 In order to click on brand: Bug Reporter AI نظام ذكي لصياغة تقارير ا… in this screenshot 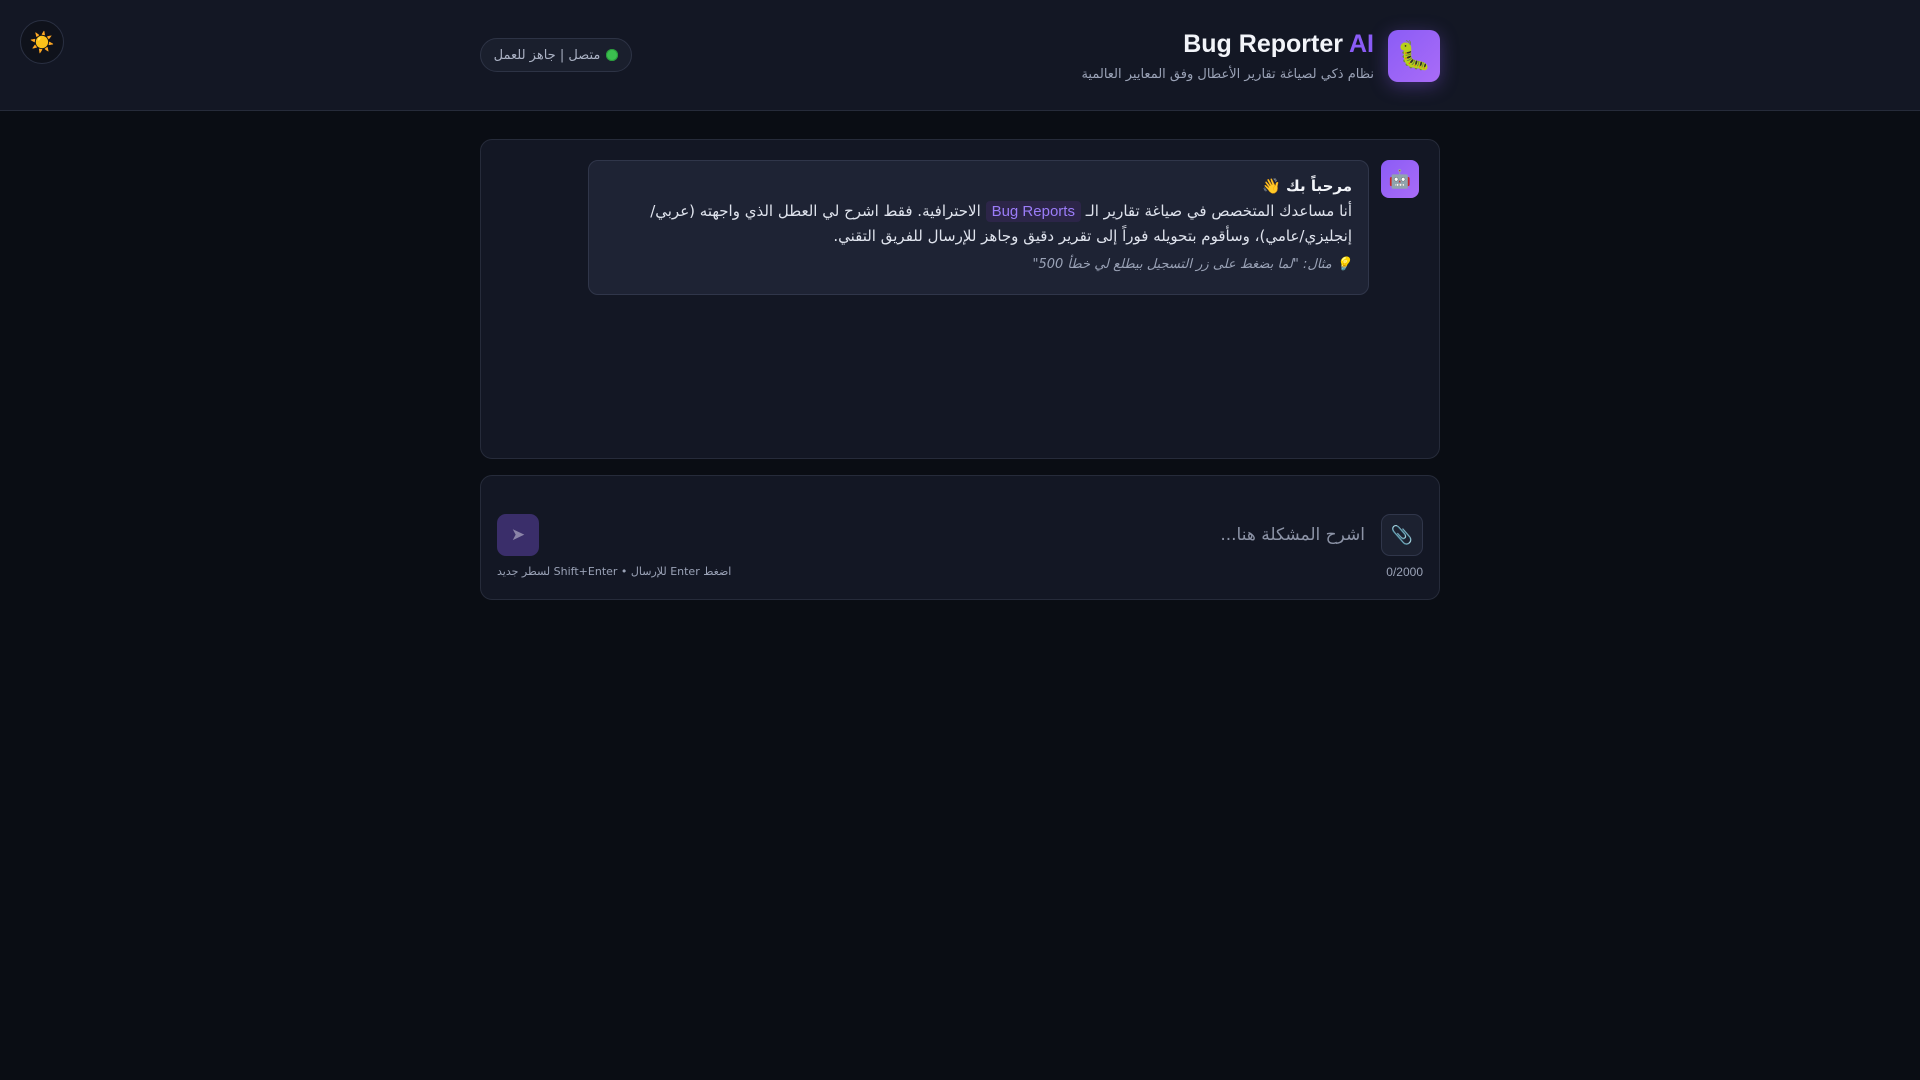, I will do `click(1260, 55)`.